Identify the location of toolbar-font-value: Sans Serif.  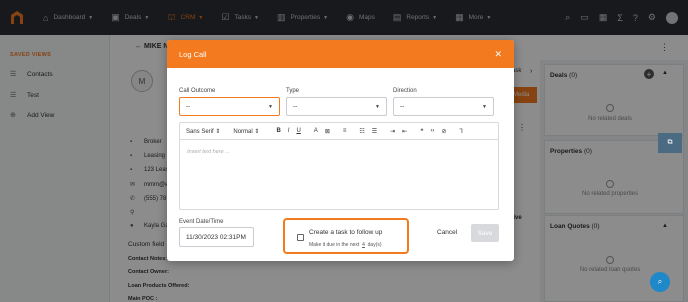
(200, 131).